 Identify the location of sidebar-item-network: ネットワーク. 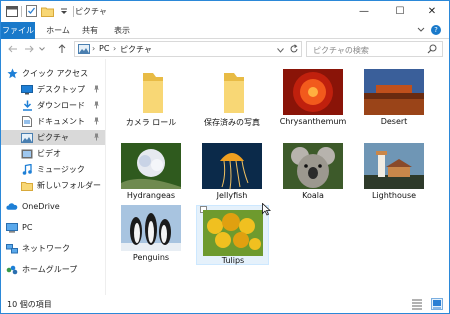
(53, 248).